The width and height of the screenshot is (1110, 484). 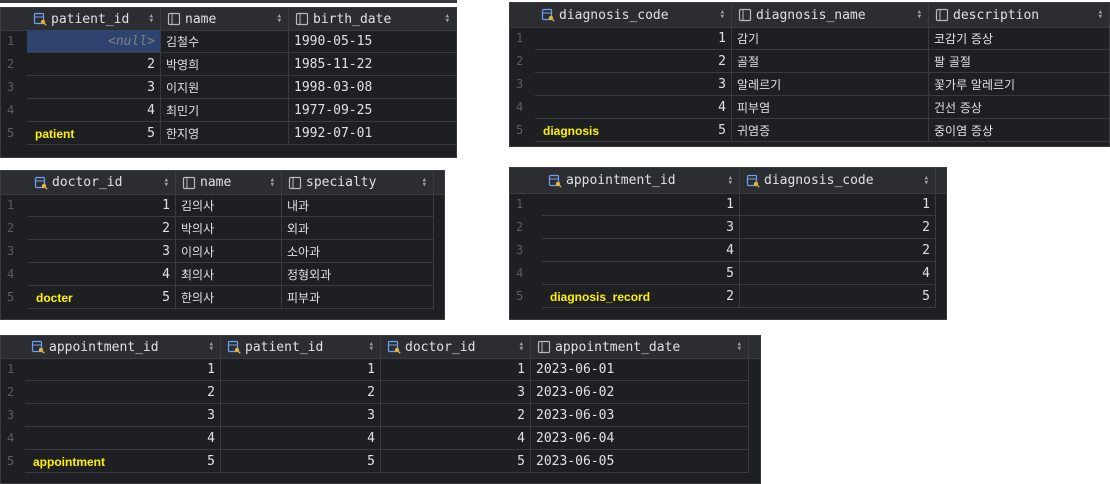 What do you see at coordinates (1019, 84) in the screenshot?
I see `table-cell-description: 꽃가루 알레르기` at bounding box center [1019, 84].